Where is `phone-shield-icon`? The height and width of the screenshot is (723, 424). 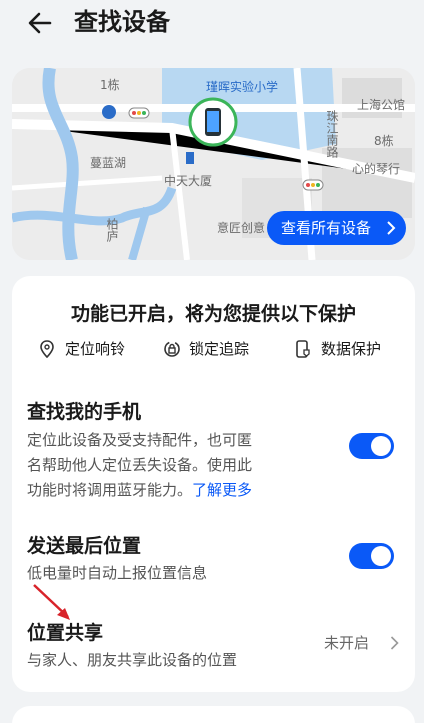 phone-shield-icon is located at coordinates (303, 349).